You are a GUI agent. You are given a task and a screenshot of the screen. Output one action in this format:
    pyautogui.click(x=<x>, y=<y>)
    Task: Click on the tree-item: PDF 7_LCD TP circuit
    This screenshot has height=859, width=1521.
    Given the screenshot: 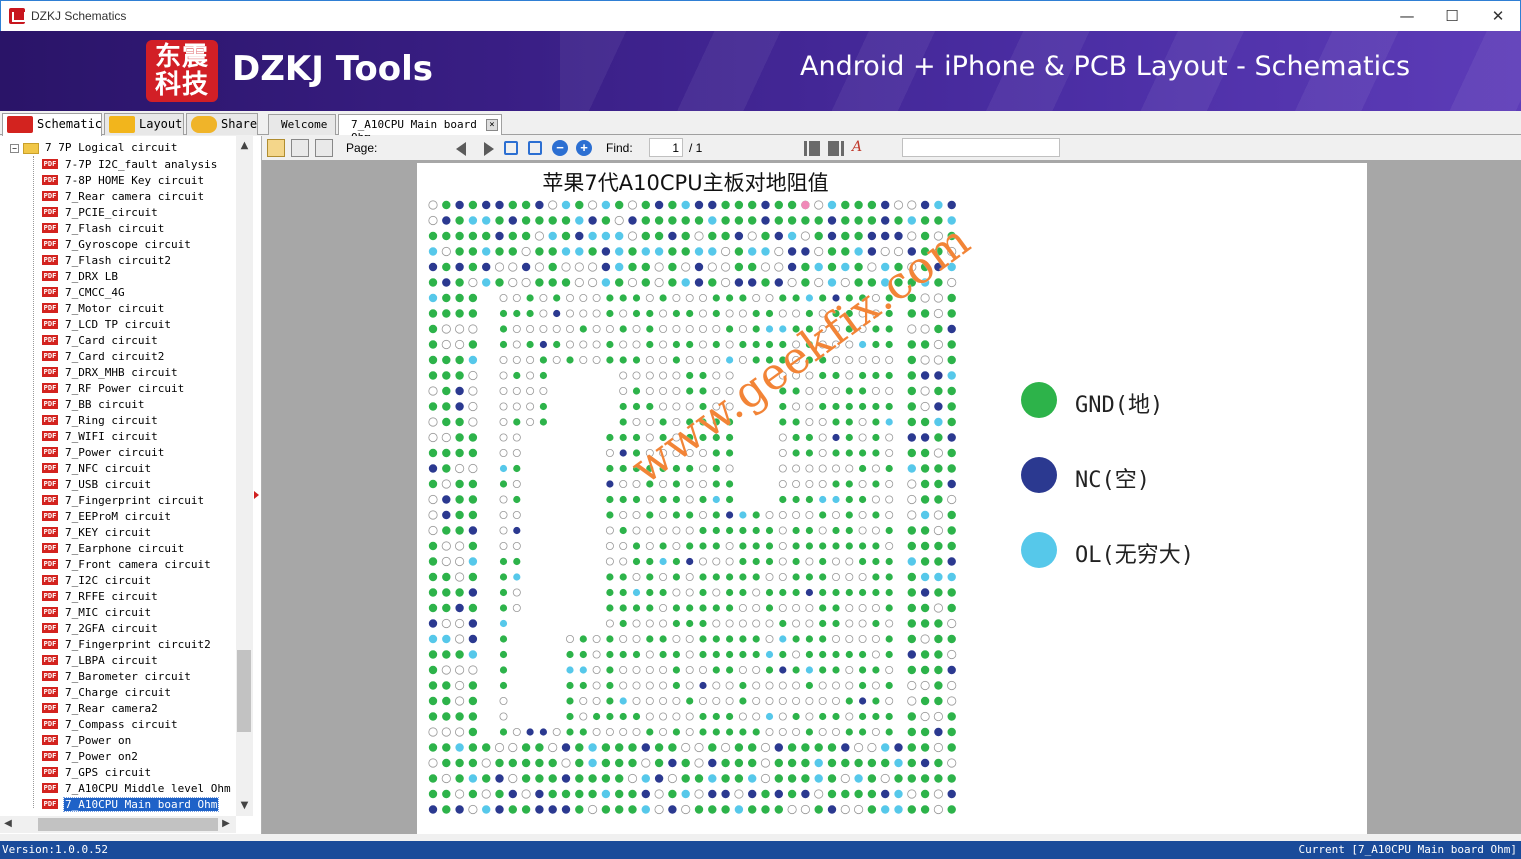 What is the action you would take?
    pyautogui.click(x=107, y=325)
    